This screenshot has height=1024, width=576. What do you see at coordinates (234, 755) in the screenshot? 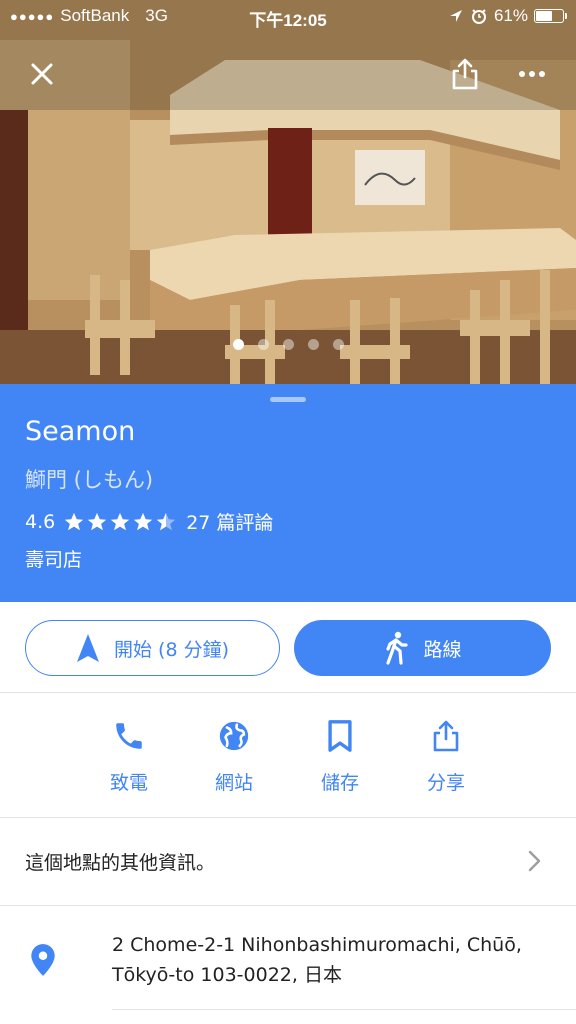
I see `website-button: 網站` at bounding box center [234, 755].